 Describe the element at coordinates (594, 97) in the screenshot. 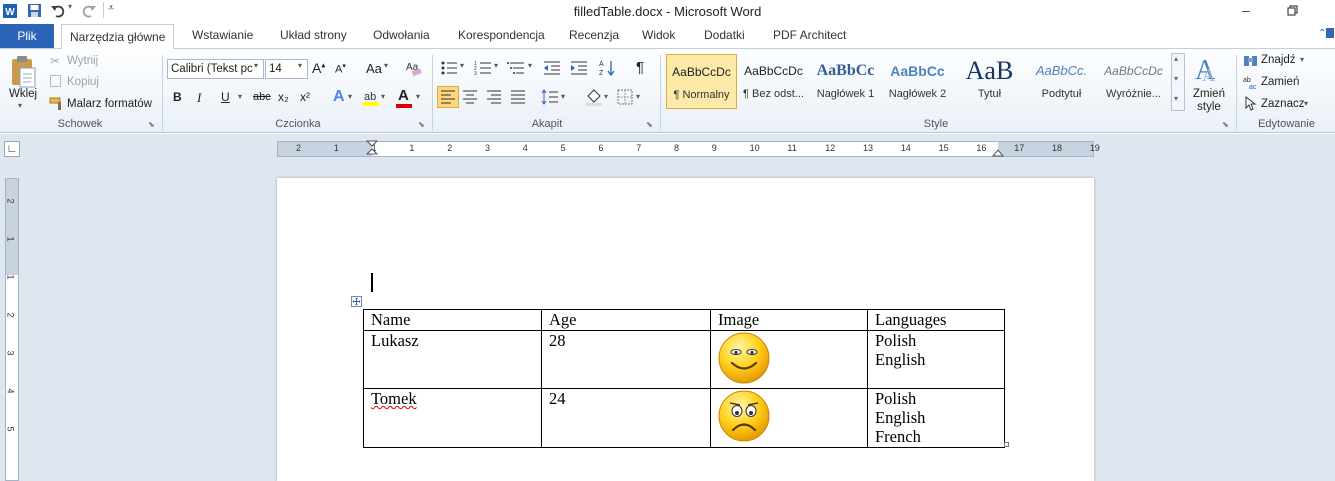

I see `shading-icon` at that location.